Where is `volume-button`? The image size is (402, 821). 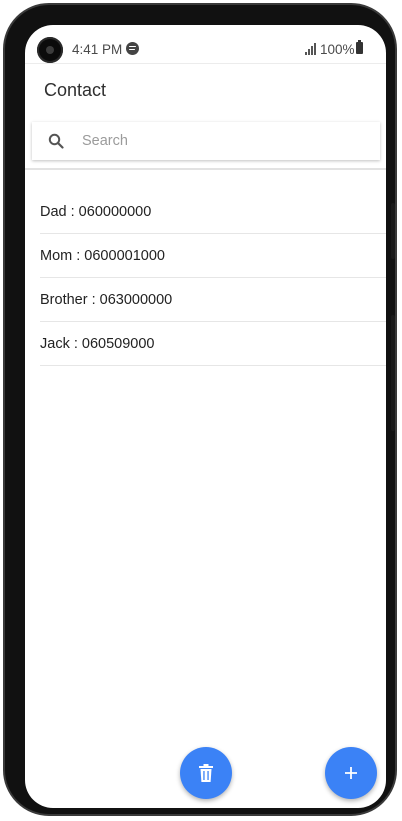
volume-button is located at coordinates (393, 231).